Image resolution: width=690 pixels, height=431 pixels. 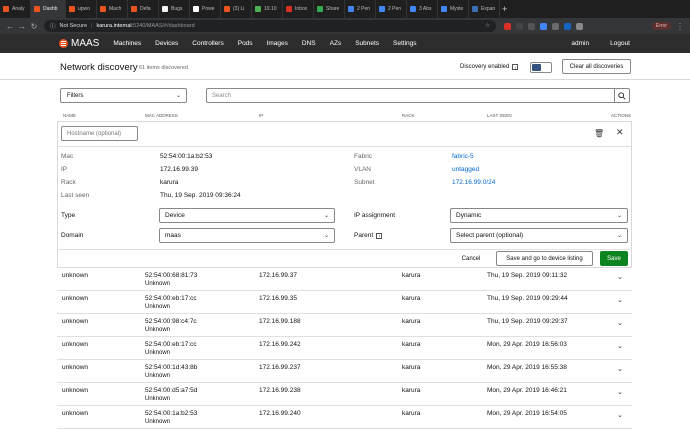 What do you see at coordinates (143, 9) in the screenshot?
I see `browser-tab: Defa` at bounding box center [143, 9].